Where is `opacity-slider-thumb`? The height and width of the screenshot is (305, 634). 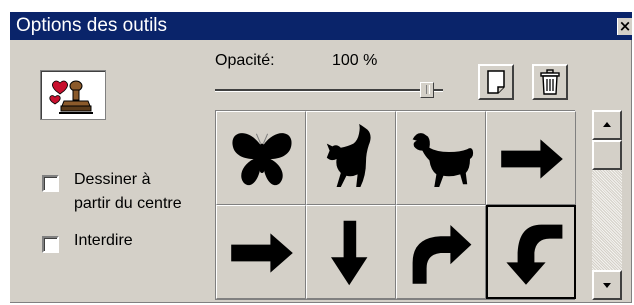 opacity-slider-thumb is located at coordinates (427, 90).